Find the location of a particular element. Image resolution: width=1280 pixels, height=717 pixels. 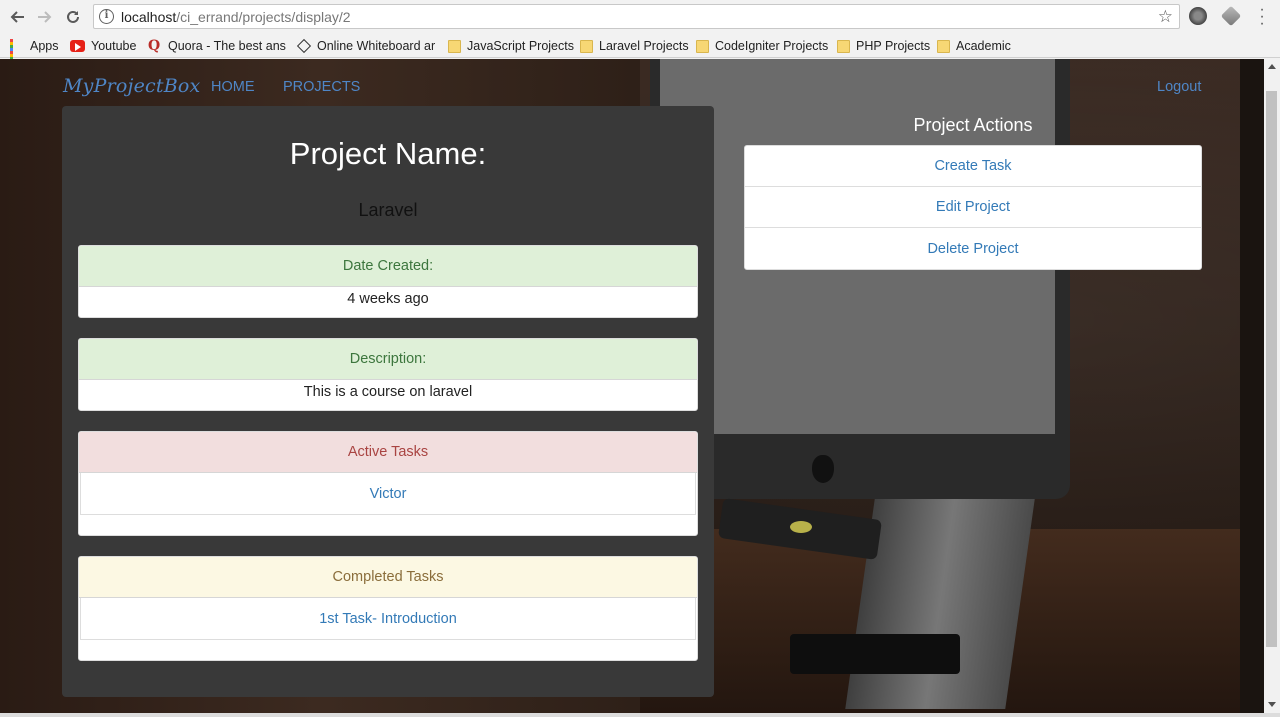

project-actions-list: Create Task Edit Project Delete Project is located at coordinates (973, 207).